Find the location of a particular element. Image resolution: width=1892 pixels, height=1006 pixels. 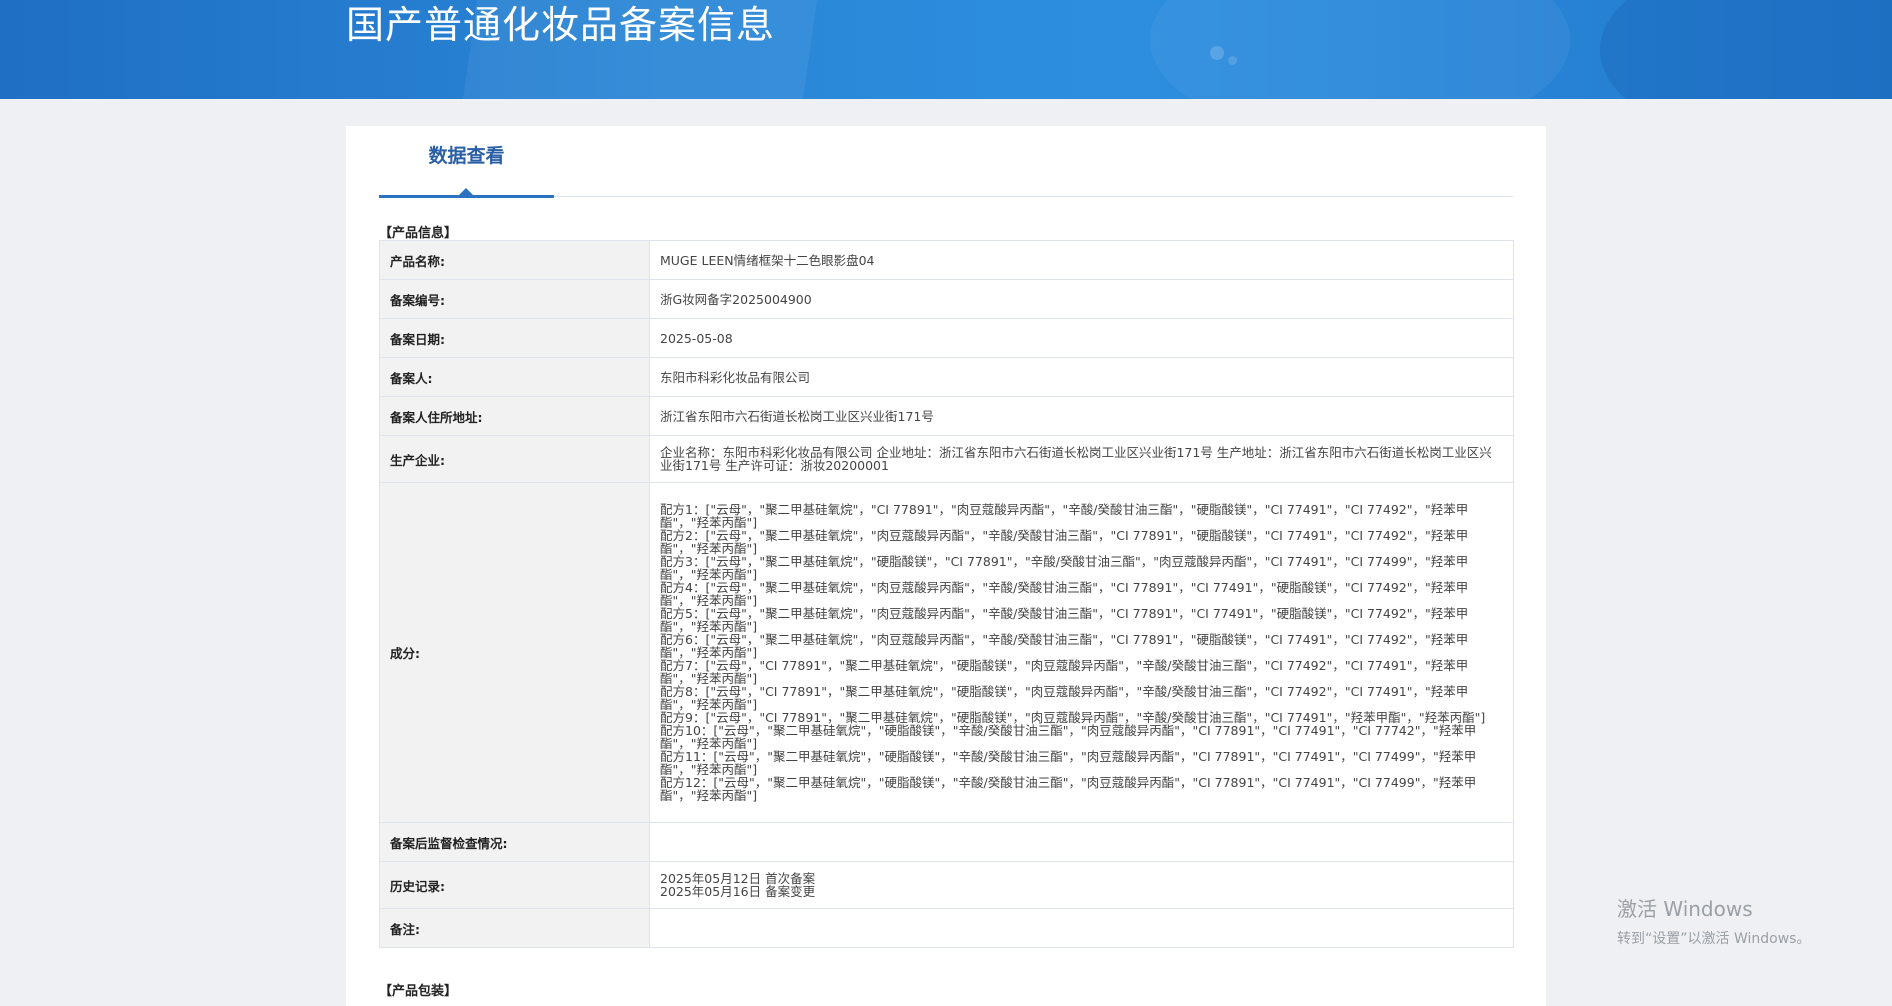

windows-activation-watermark: 激活 Windows 转到“设置”以激活 Windows。 is located at coordinates (1713, 920).